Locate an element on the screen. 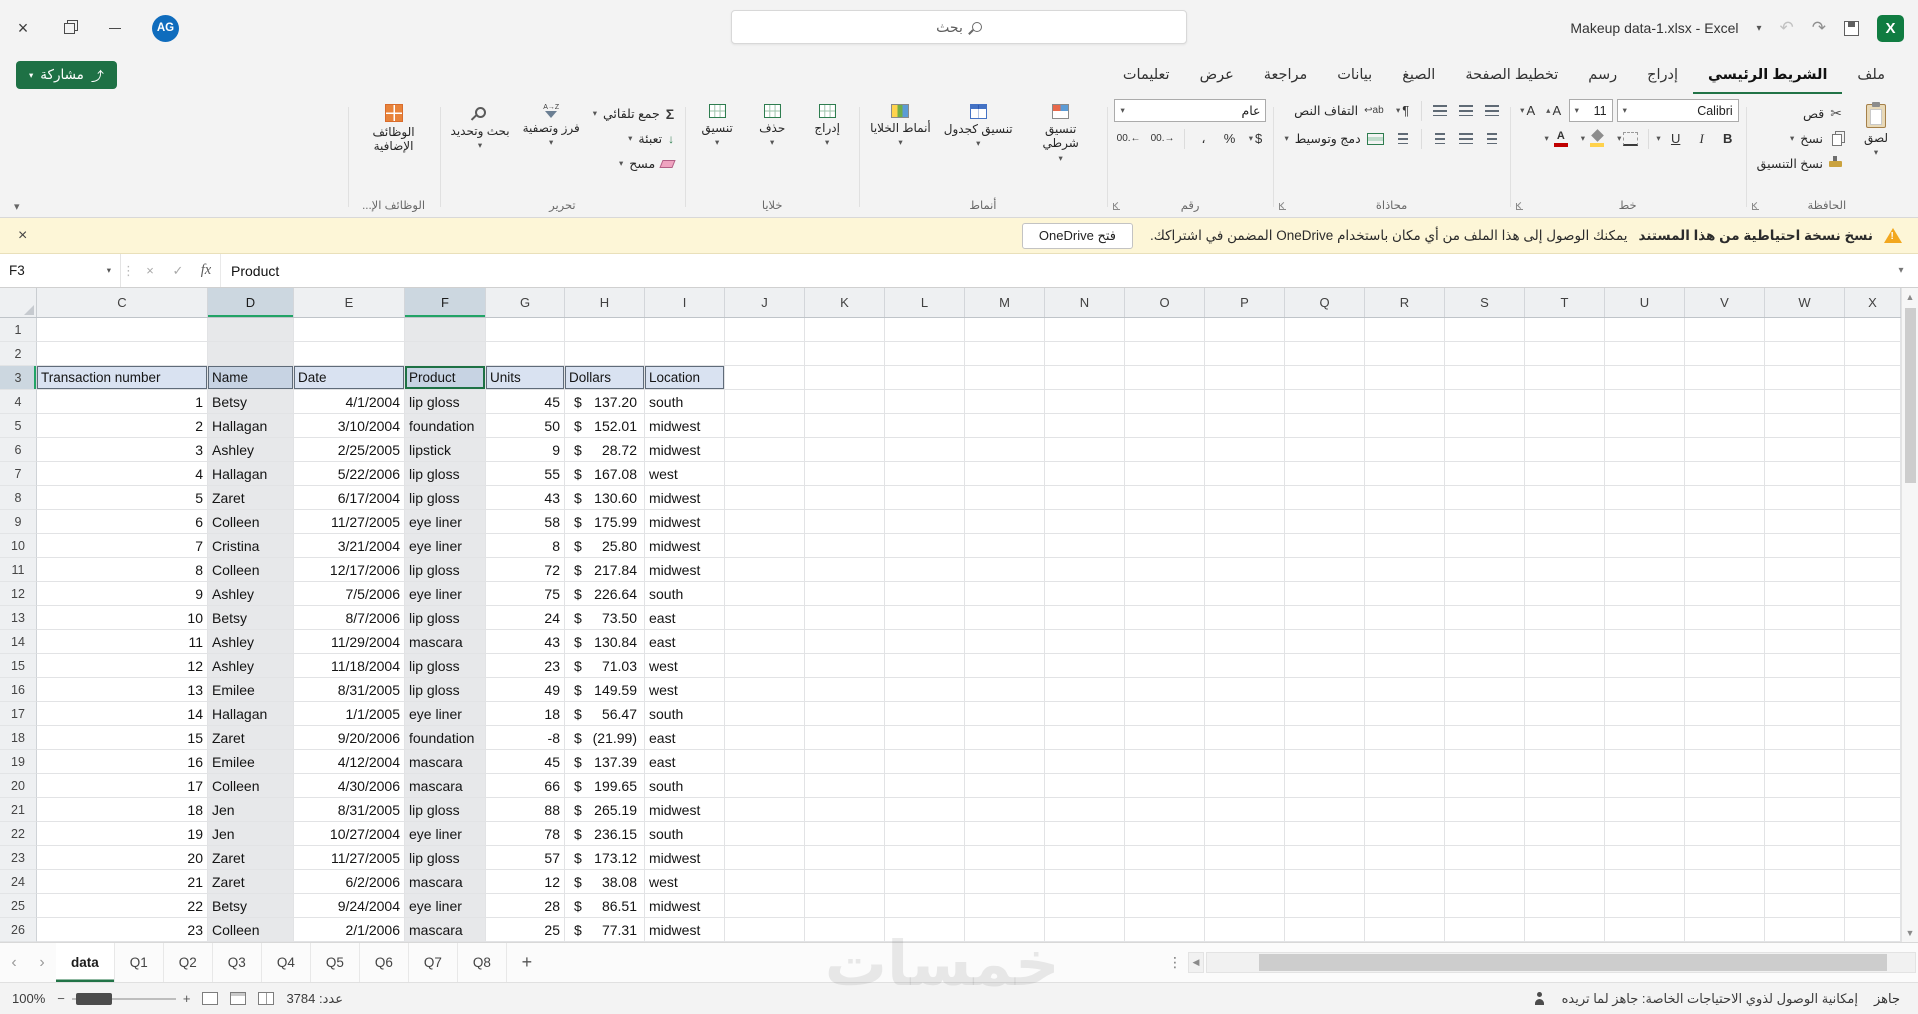 Image resolution: width=1918 pixels, height=1014 pixels. cell-N16 is located at coordinates (1085, 690).